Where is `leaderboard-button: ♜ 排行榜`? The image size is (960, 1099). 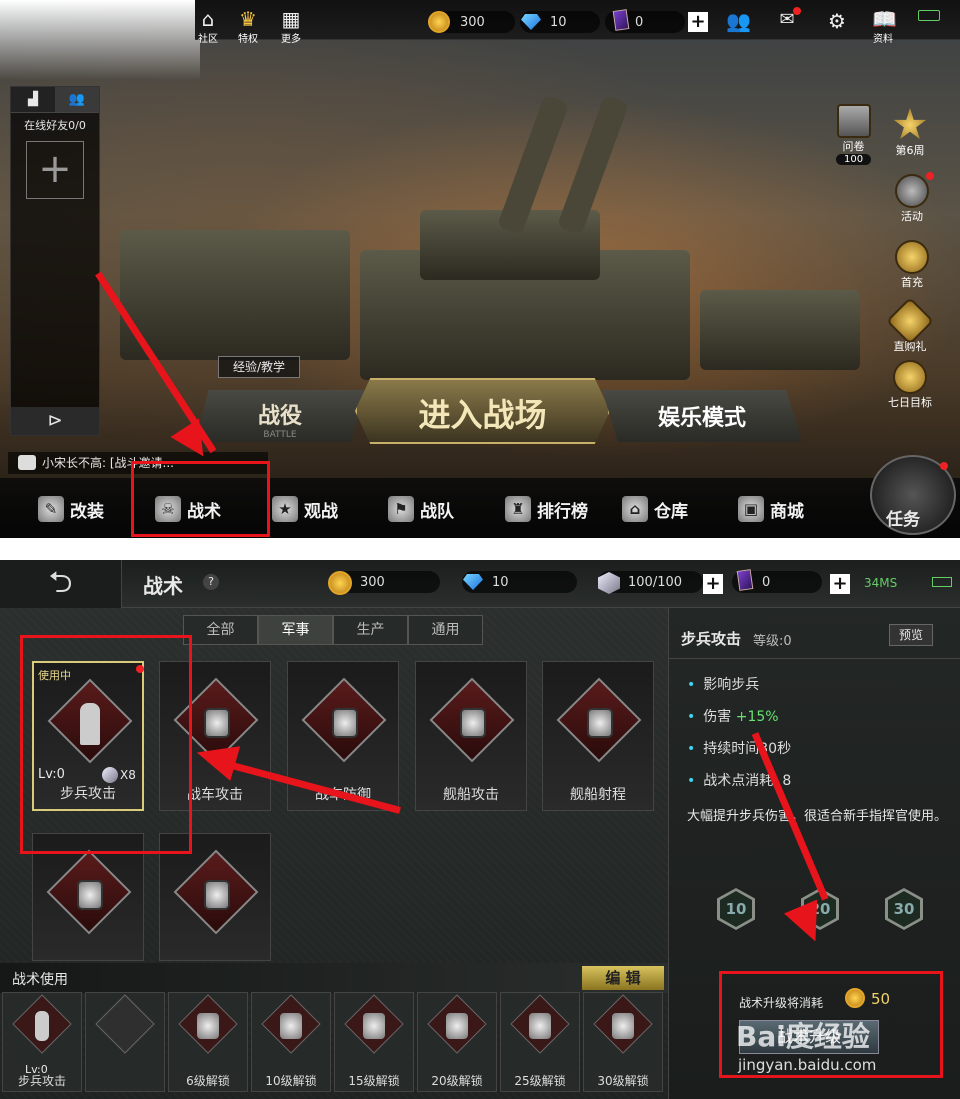 leaderboard-button: ♜ 排行榜 is located at coordinates (546, 509).